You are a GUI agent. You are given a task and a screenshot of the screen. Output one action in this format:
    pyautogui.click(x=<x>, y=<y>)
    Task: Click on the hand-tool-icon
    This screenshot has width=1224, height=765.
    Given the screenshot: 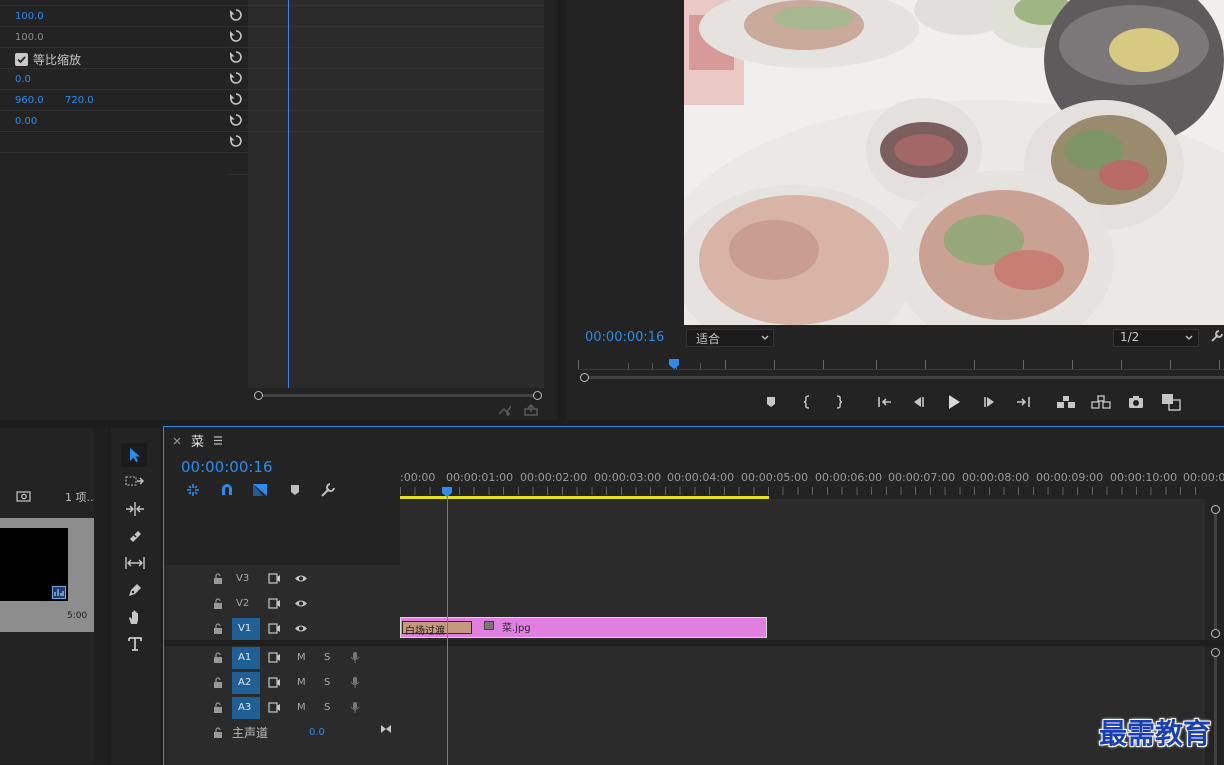 What is the action you would take?
    pyautogui.click(x=135, y=617)
    